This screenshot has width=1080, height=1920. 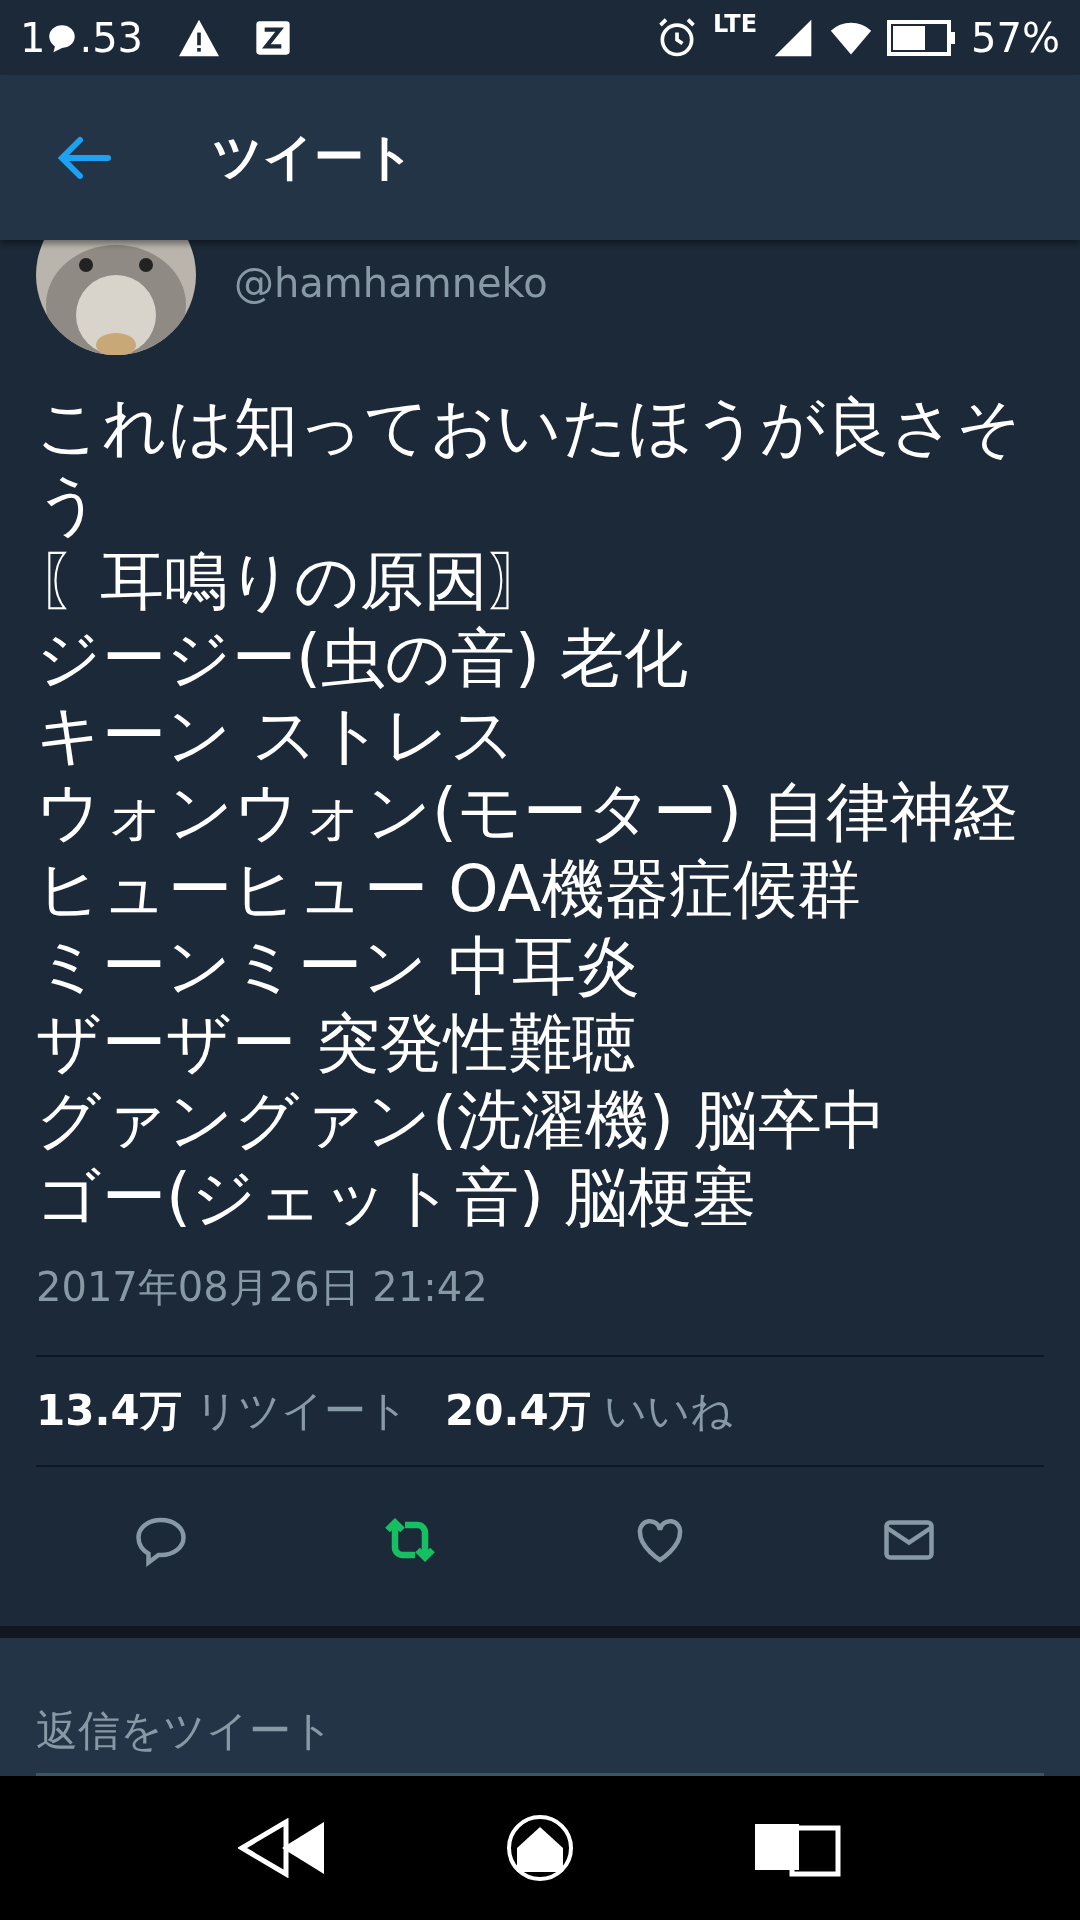 I want to click on stat-count: 20.4万 いいね, so click(x=589, y=1411).